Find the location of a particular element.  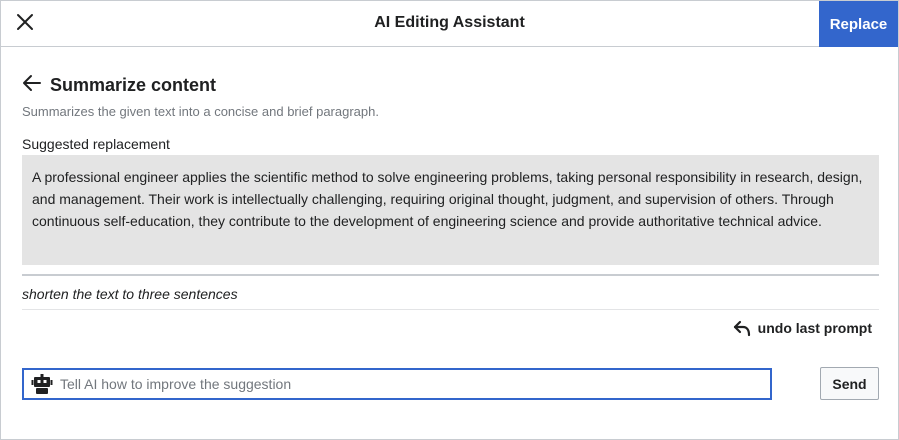

back-button is located at coordinates (33, 85).